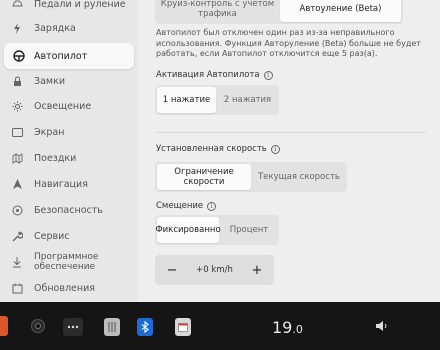  What do you see at coordinates (257, 270) in the screenshot?
I see `increase-button: +` at bounding box center [257, 270].